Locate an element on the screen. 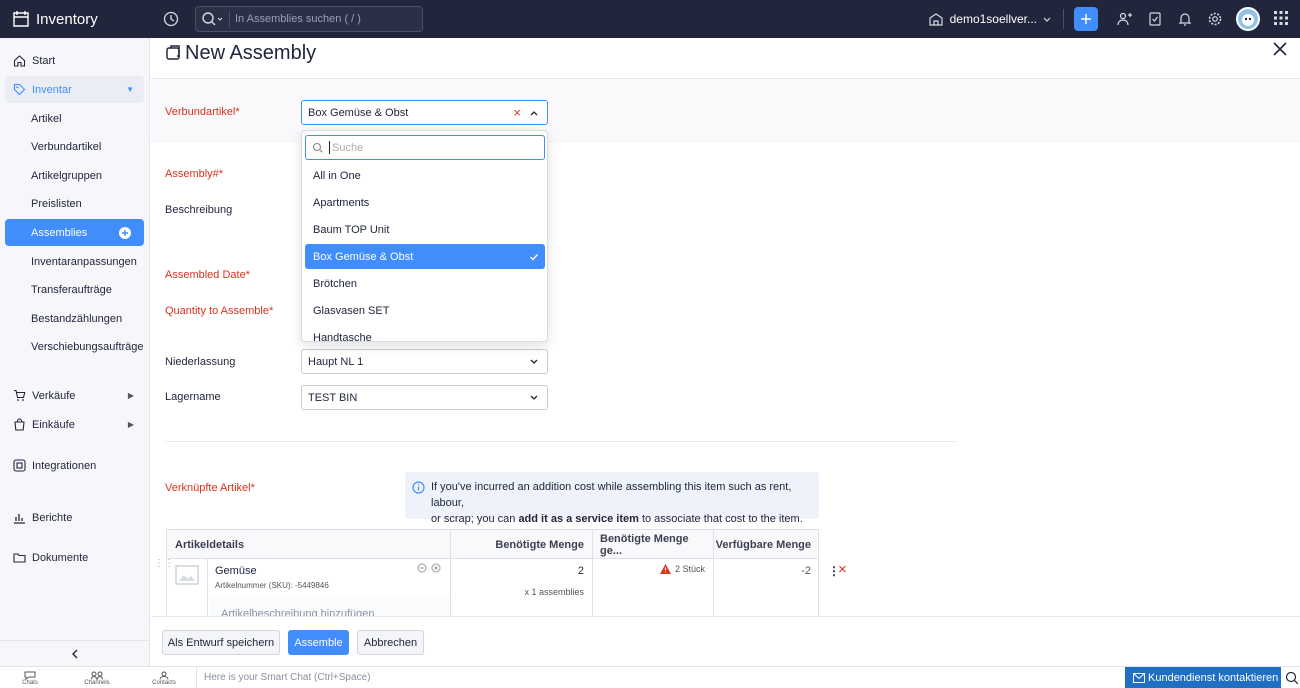 This screenshot has height=688, width=1300. chevron-up-icon is located at coordinates (534, 113).